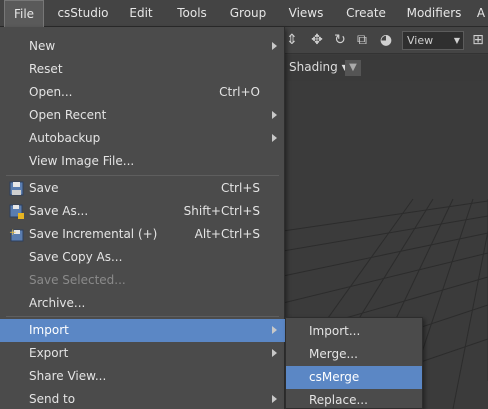 The width and height of the screenshot is (488, 409). I want to click on menu-item-reset: Reset, so click(142, 69).